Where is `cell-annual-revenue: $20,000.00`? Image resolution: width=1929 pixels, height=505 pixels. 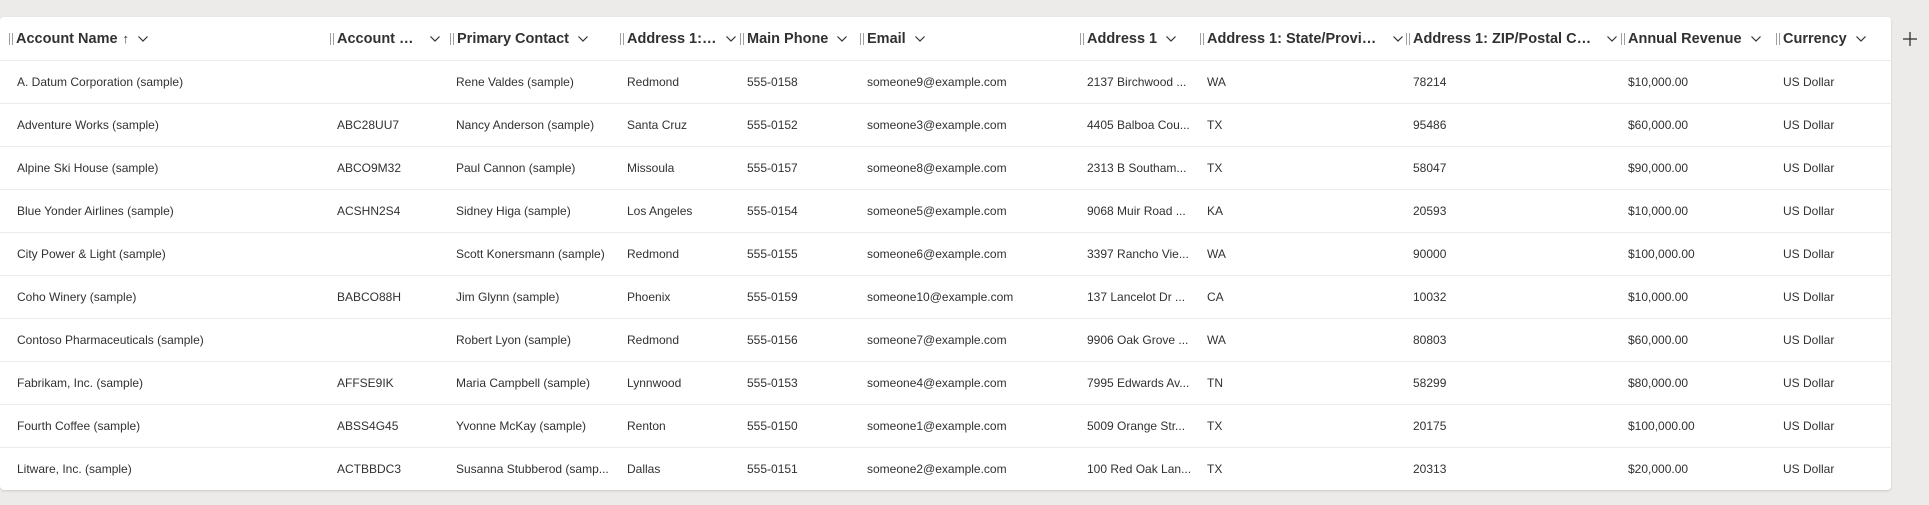
cell-annual-revenue: $20,000.00 is located at coordinates (1658, 469).